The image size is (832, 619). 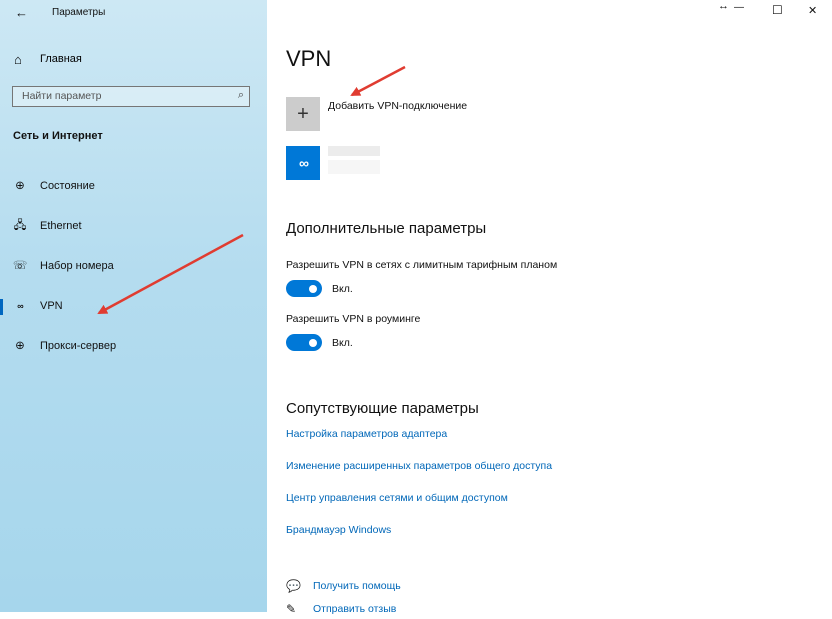 I want to click on annotation-arrows, so click(x=251, y=190).